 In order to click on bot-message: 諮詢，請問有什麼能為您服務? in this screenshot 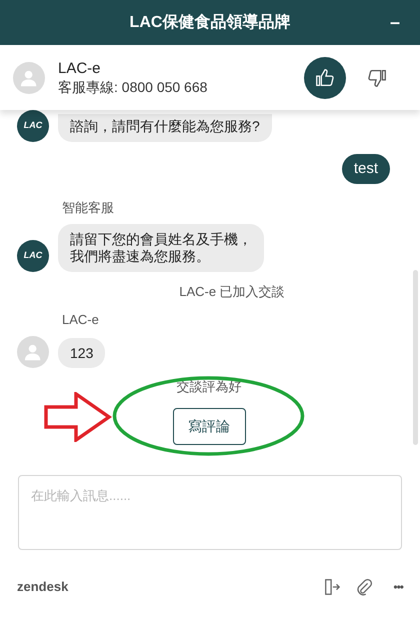, I will do `click(165, 128)`.